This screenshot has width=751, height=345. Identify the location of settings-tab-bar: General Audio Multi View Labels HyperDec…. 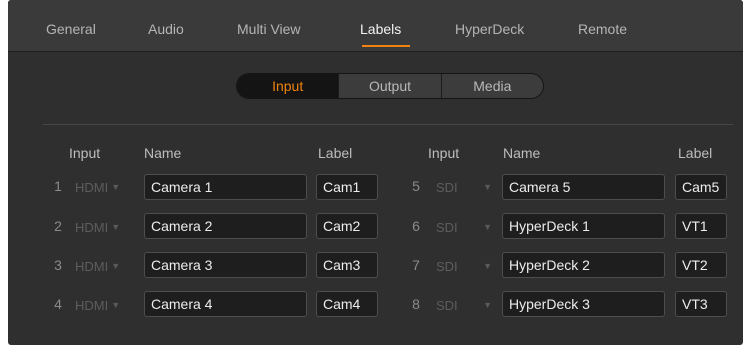
(375, 26).